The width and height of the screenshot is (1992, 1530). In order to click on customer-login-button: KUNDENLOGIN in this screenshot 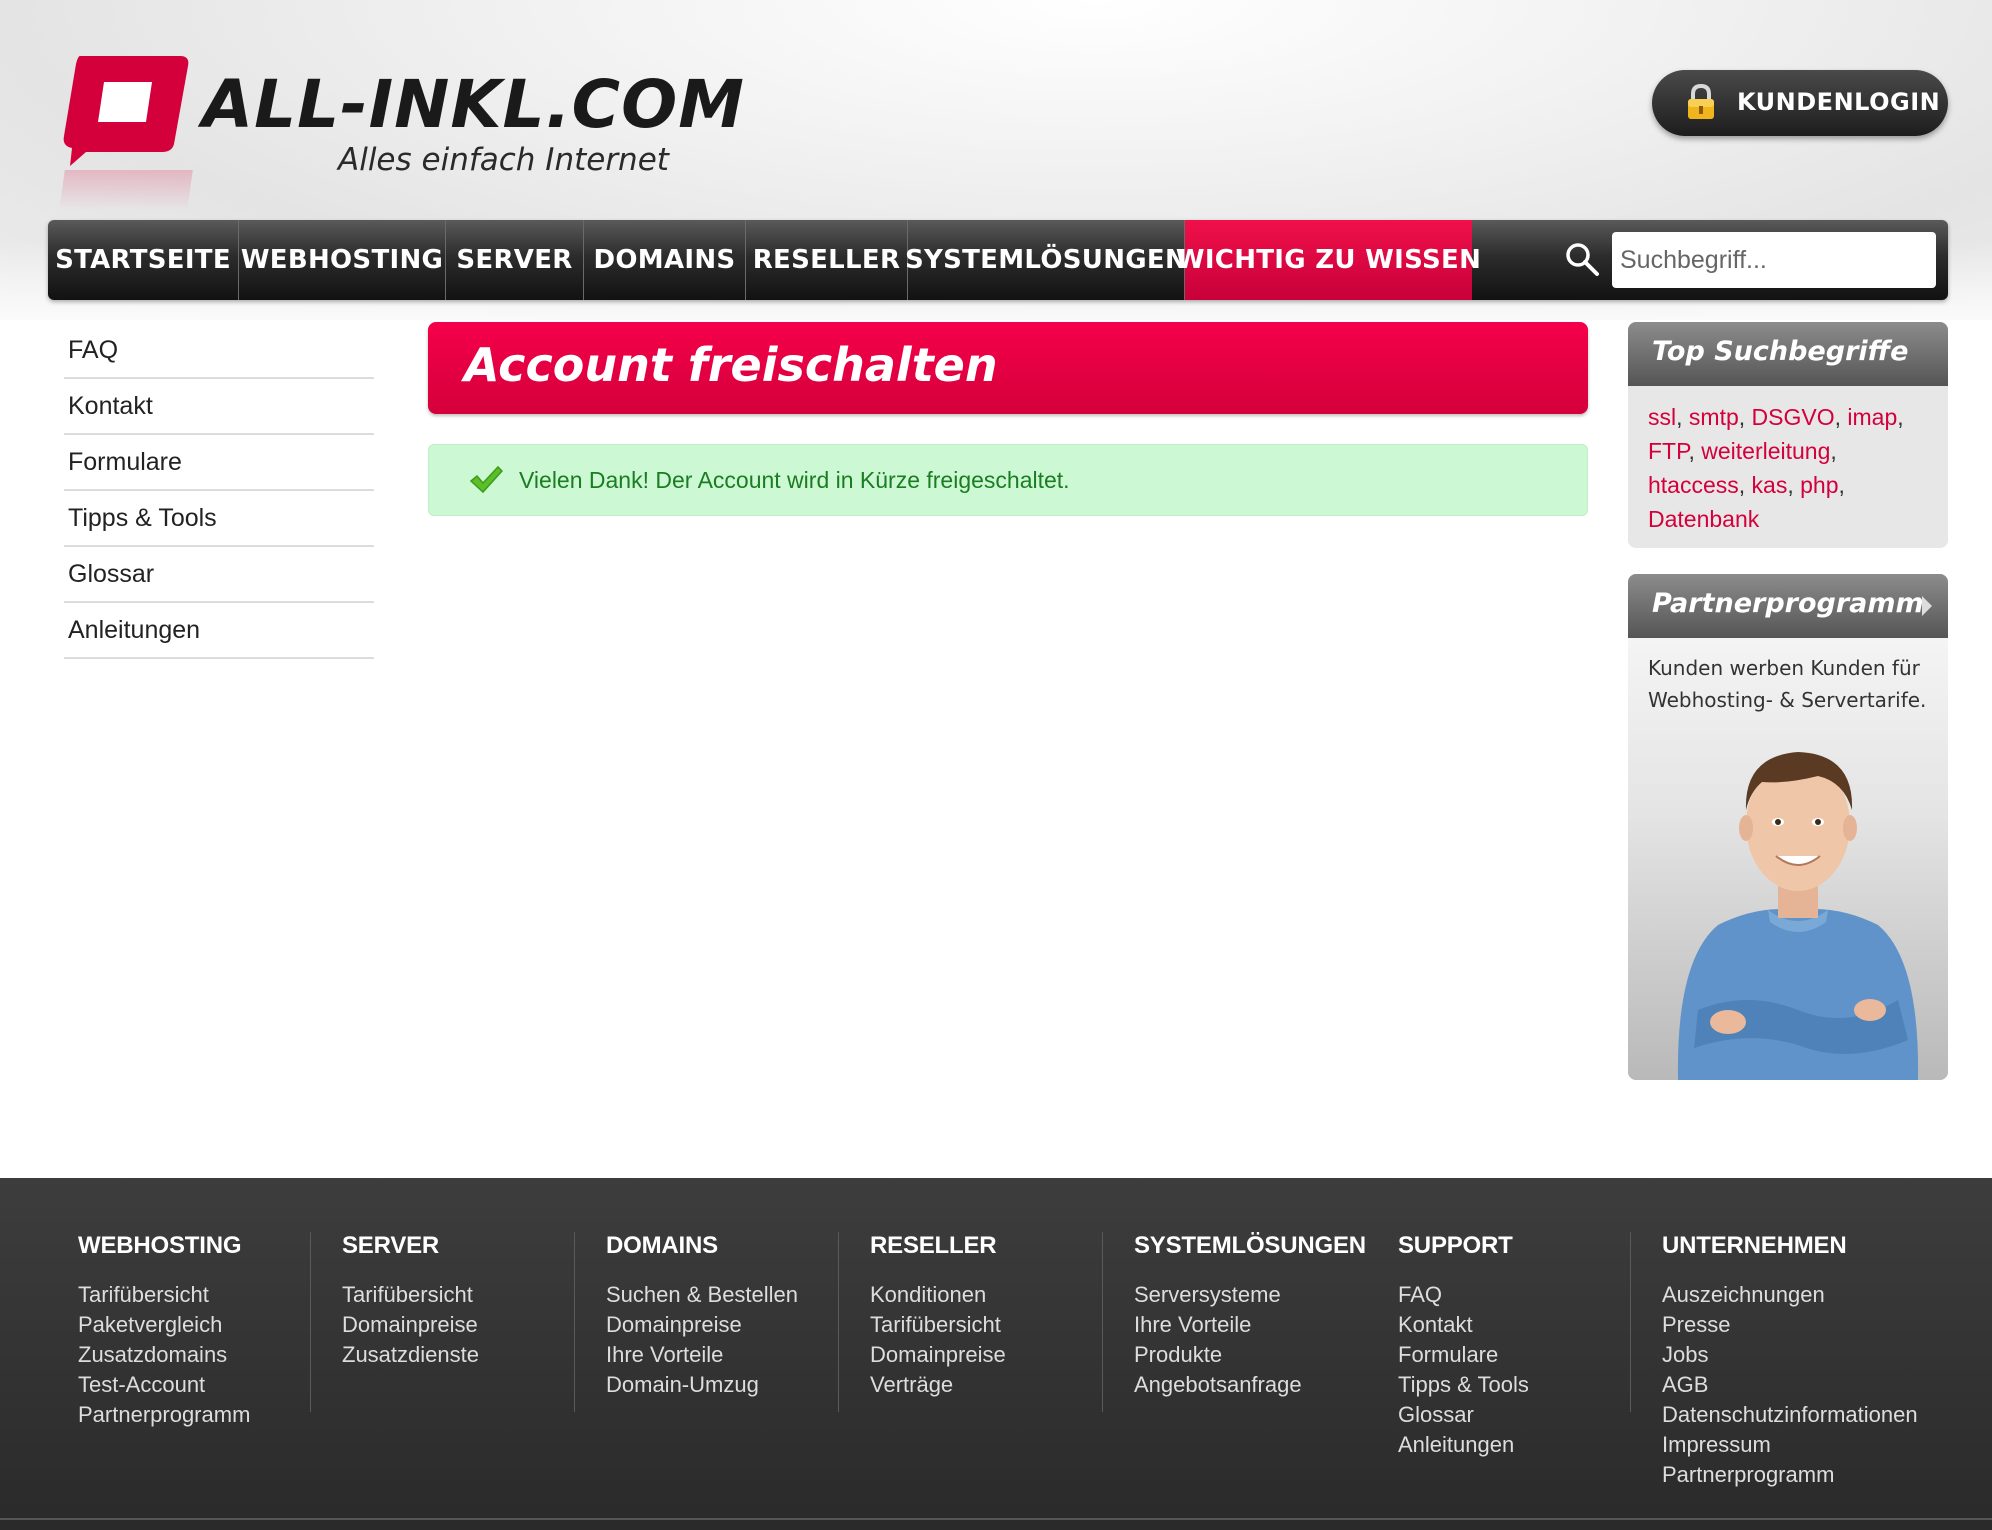, I will do `click(1800, 103)`.